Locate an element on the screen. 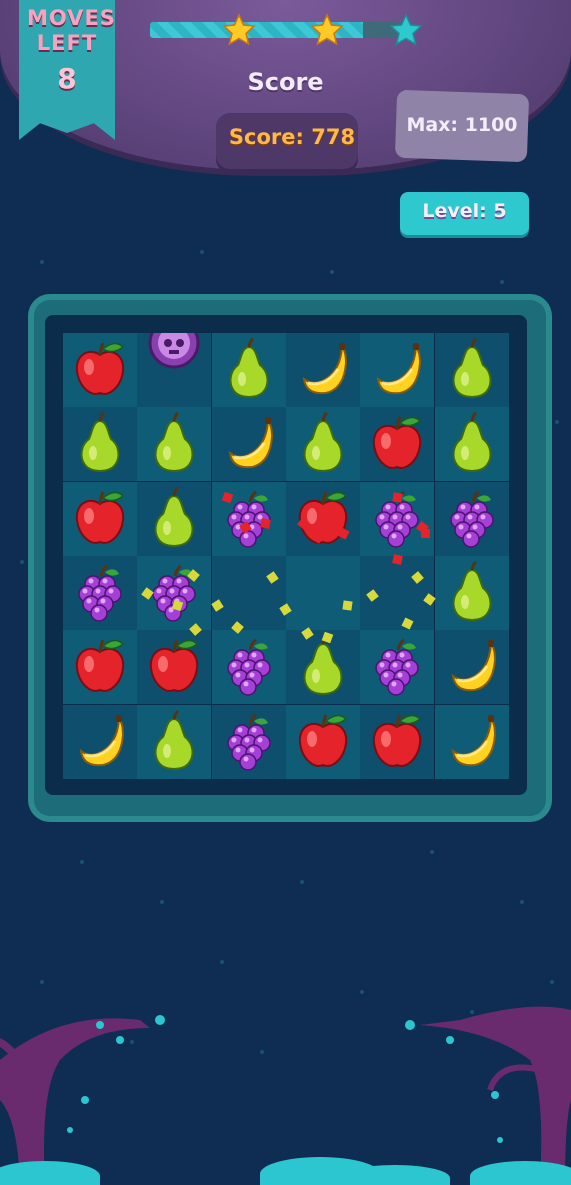  star-empty-icon is located at coordinates (406, 29).